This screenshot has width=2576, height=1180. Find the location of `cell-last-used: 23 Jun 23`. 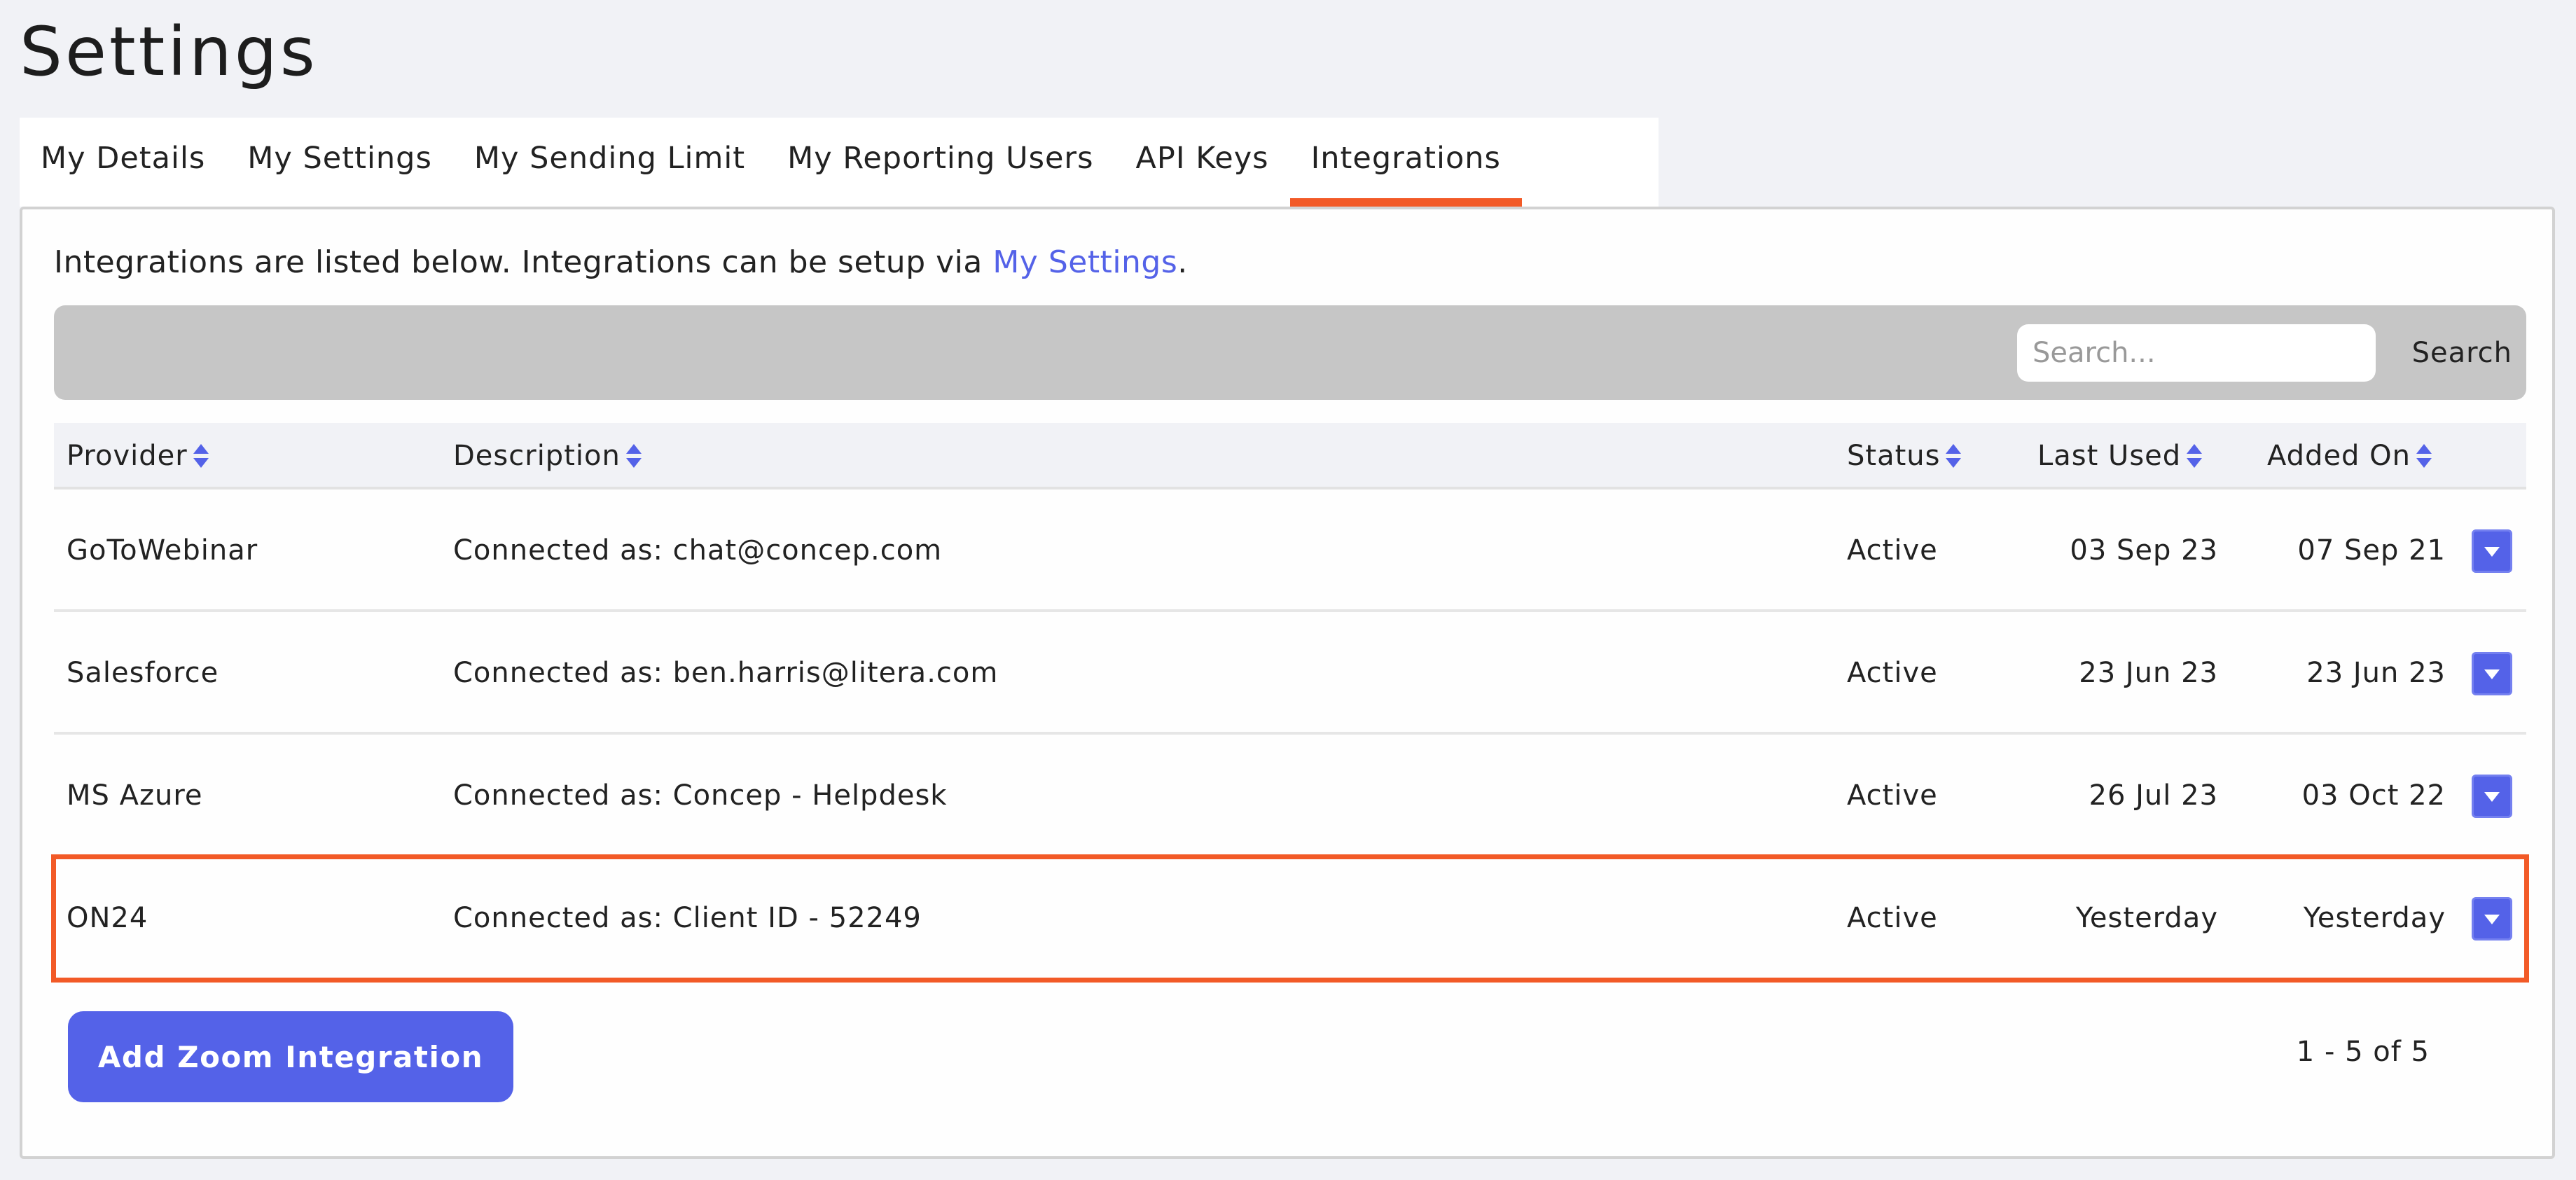

cell-last-used: 23 Jun 23 is located at coordinates (2148, 673).